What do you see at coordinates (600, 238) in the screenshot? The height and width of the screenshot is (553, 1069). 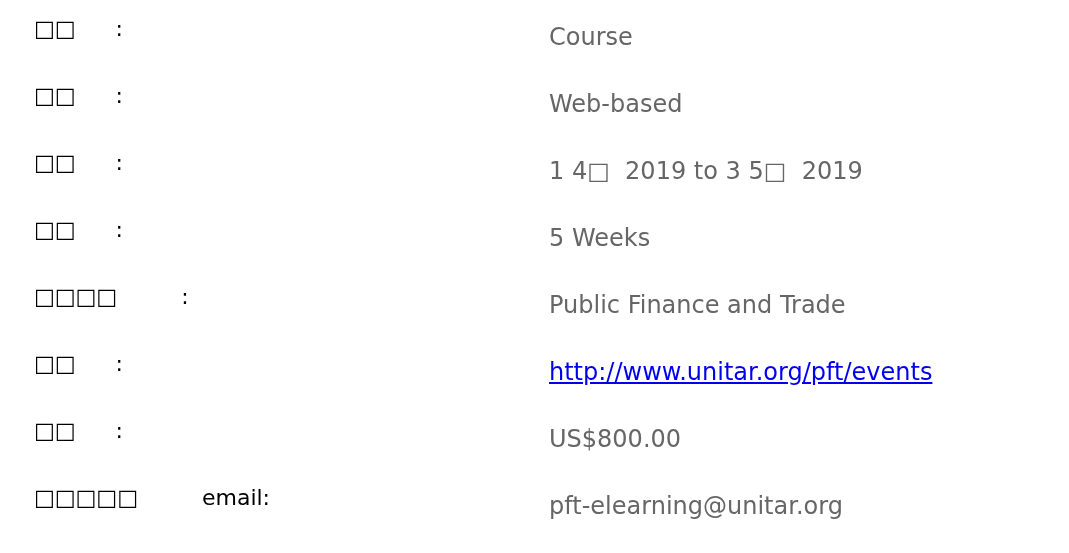 I see `field-value: 5 Weeks` at bounding box center [600, 238].